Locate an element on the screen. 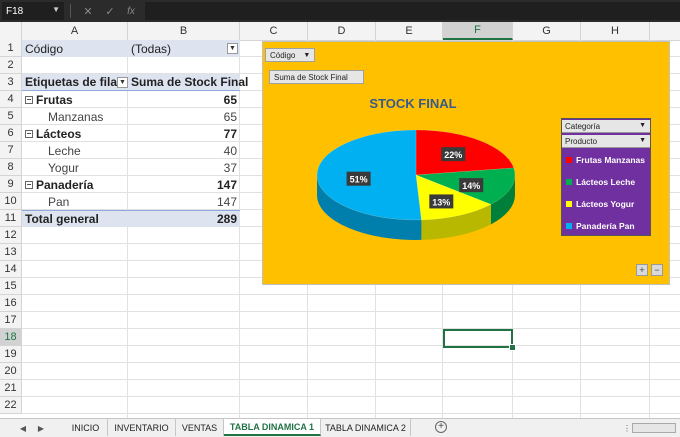 The image size is (680, 437). column-header-e: E is located at coordinates (409, 31).